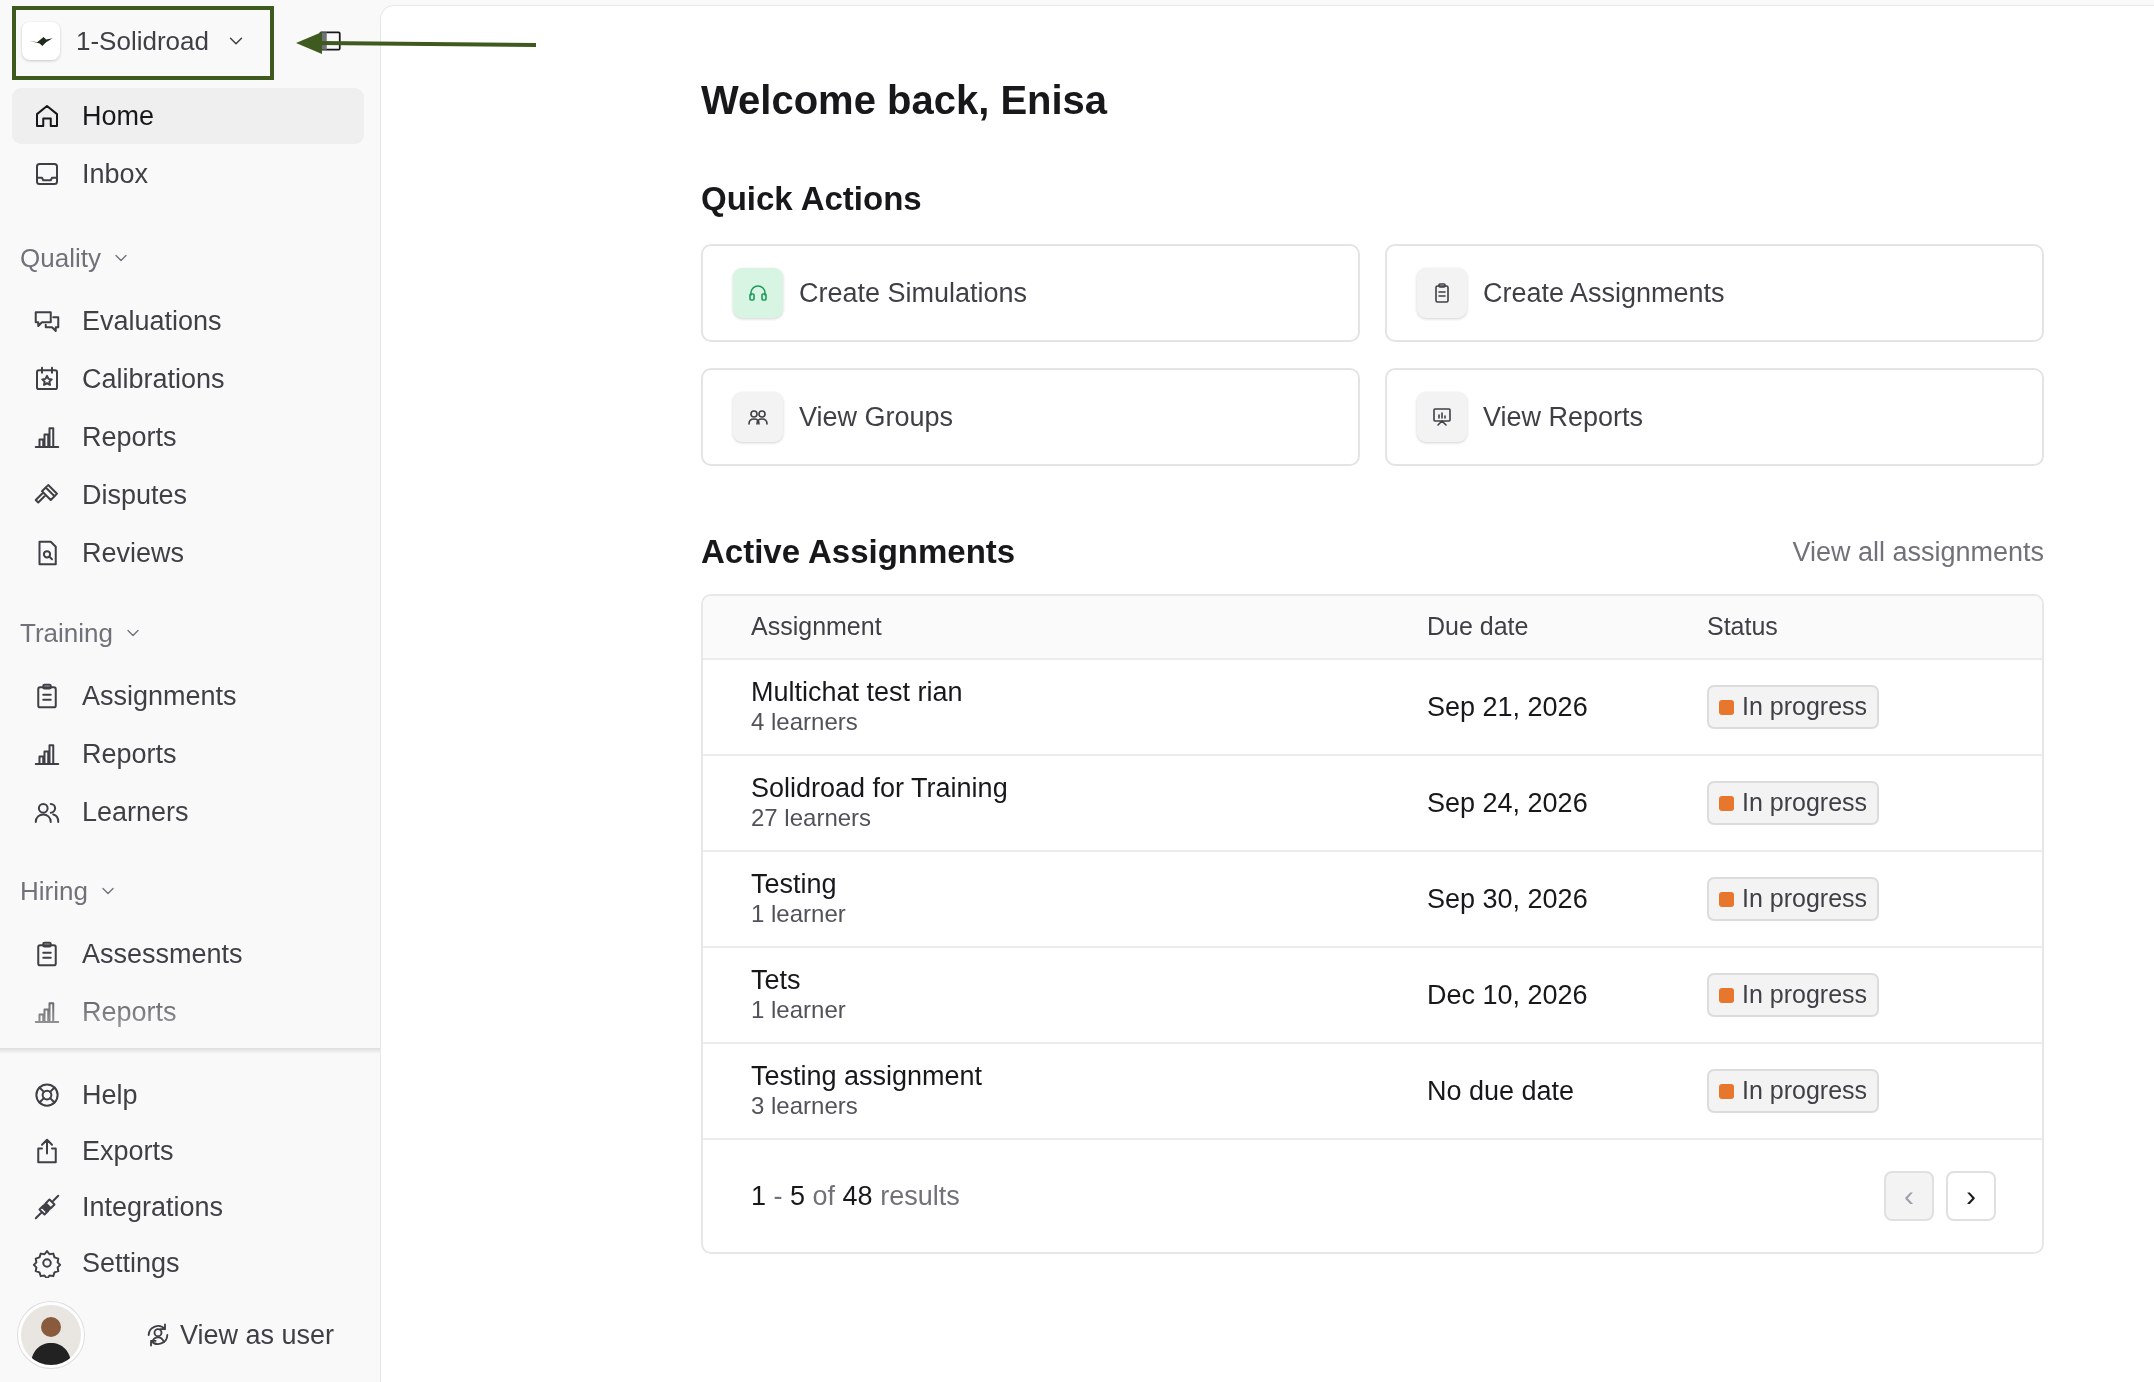 The height and width of the screenshot is (1382, 2154). I want to click on section-title: Quick Actions, so click(812, 199).